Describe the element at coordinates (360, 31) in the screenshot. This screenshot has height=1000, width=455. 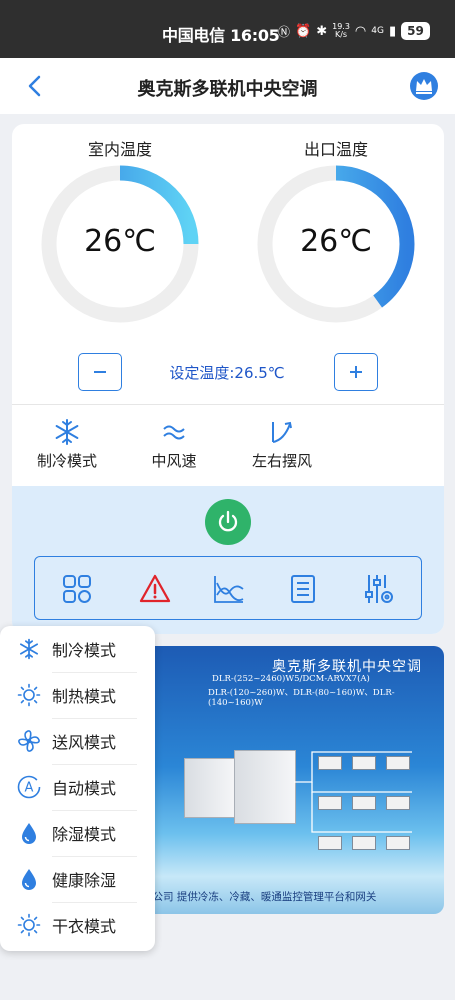
I see `wifi-icon: ◠` at that location.